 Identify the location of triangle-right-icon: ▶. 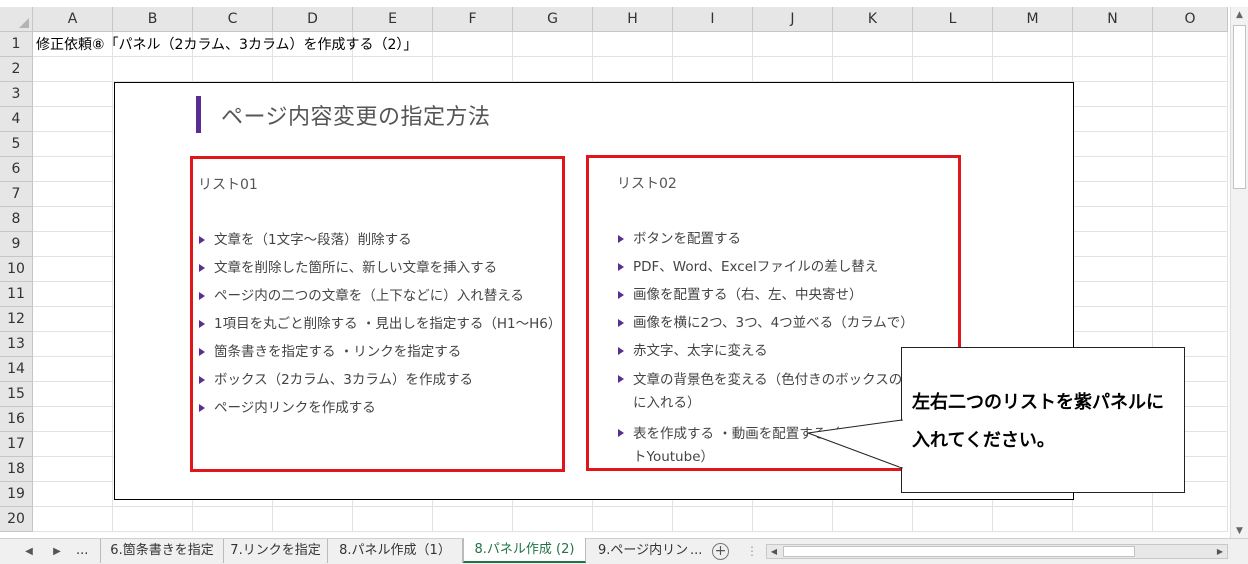
(57, 552).